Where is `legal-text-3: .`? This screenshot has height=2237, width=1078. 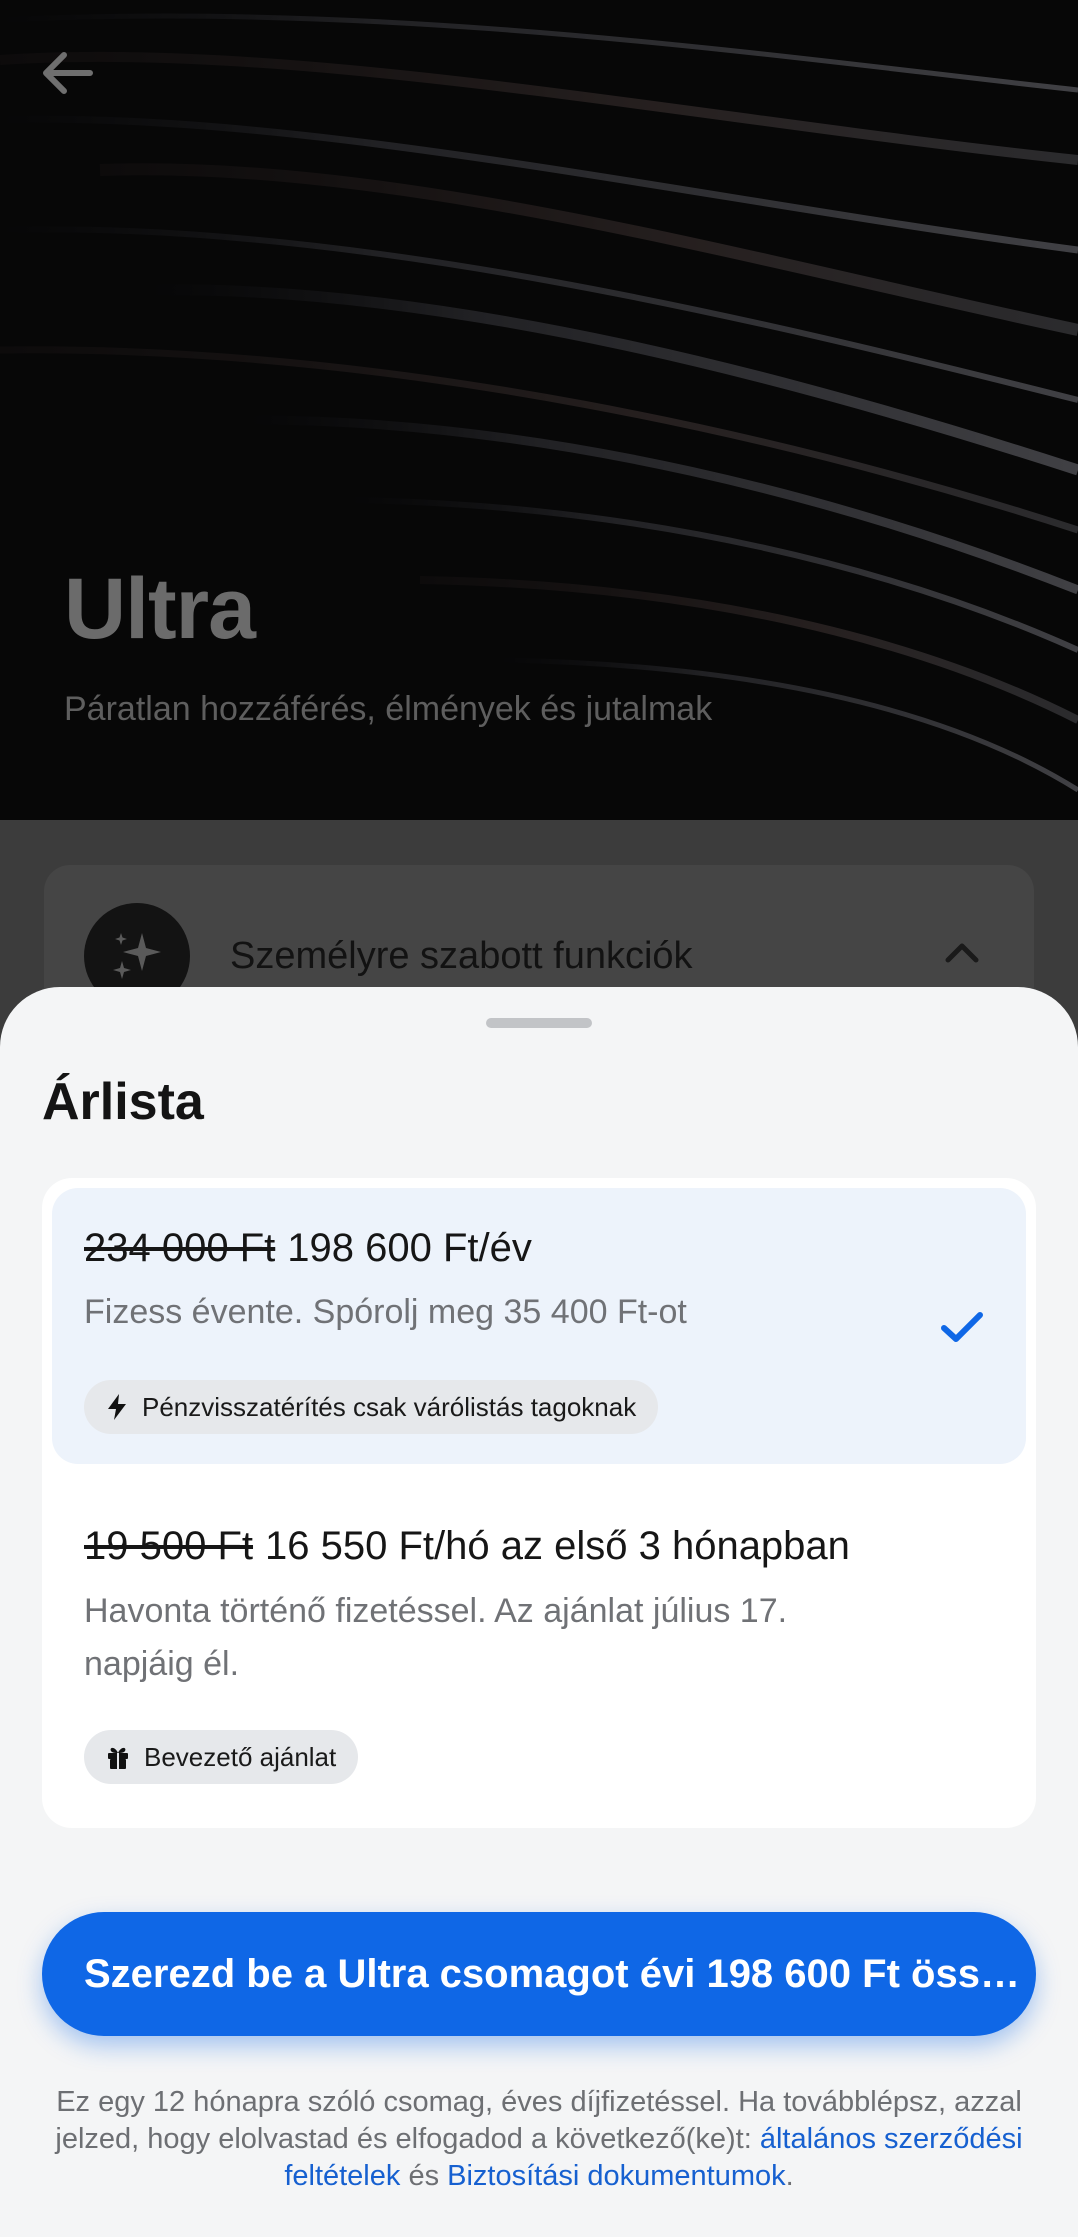 legal-text-3: . is located at coordinates (789, 2176).